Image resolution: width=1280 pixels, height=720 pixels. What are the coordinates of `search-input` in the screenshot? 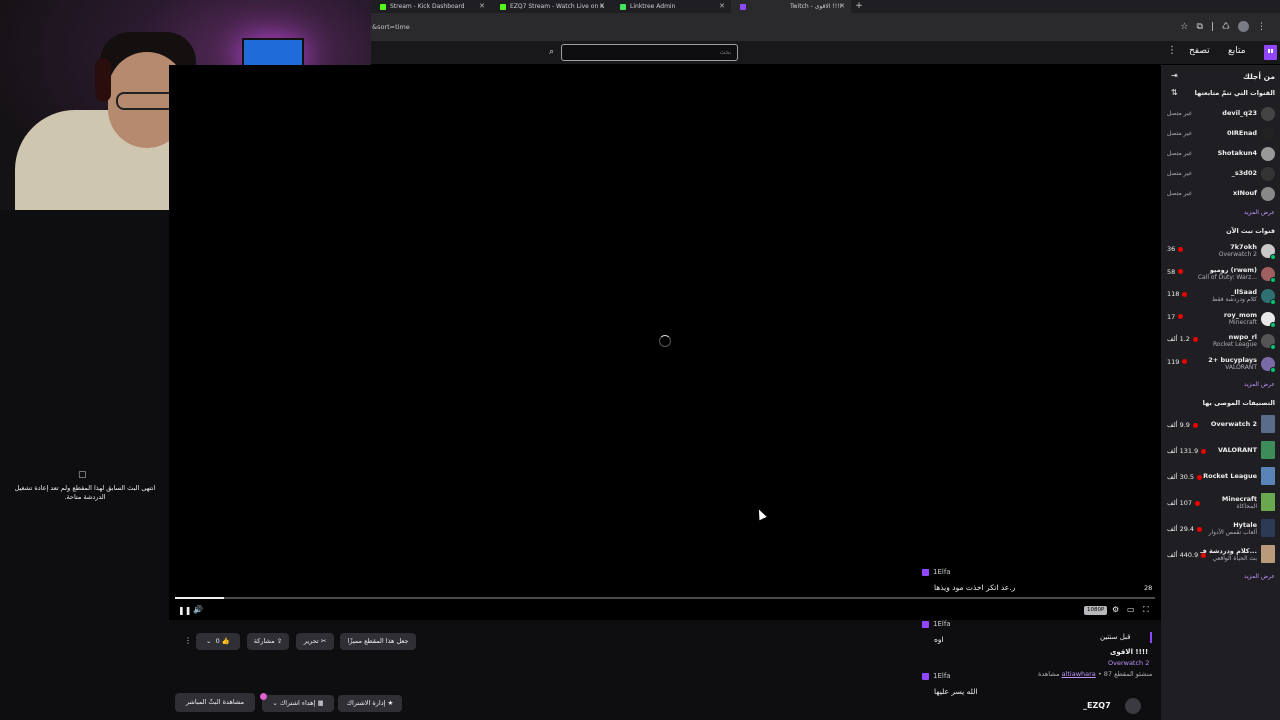 It's located at (649, 52).